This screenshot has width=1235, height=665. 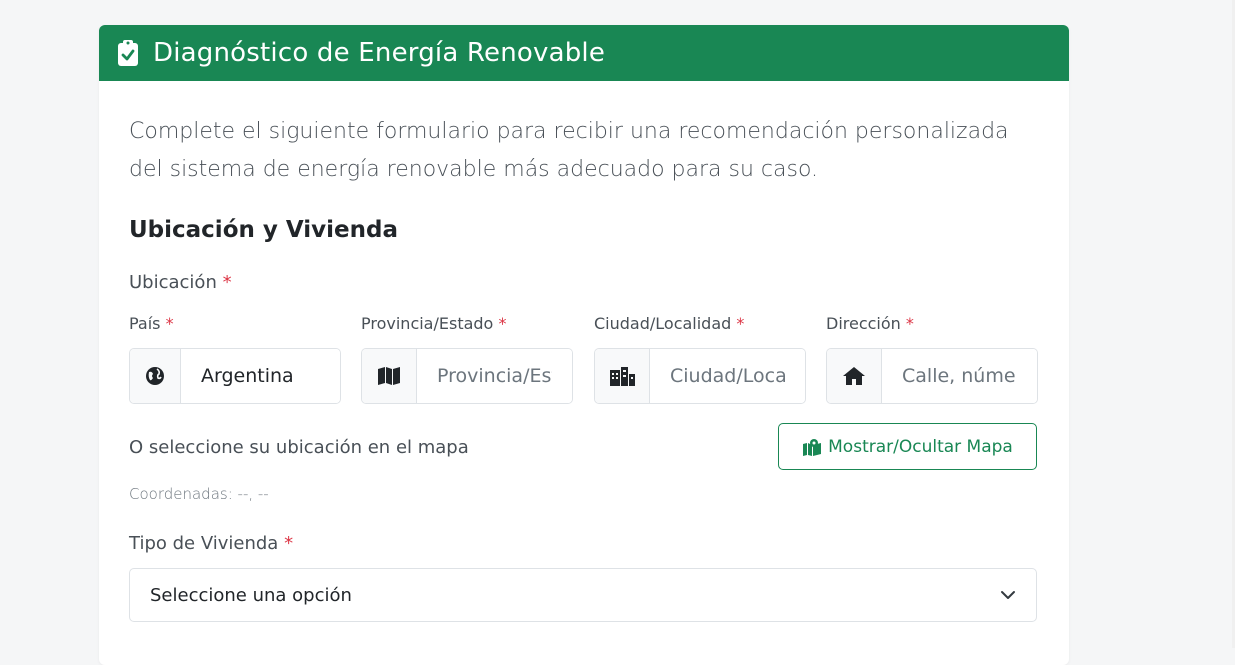 I want to click on field-provincia: Provincia/Estado *, so click(x=467, y=359).